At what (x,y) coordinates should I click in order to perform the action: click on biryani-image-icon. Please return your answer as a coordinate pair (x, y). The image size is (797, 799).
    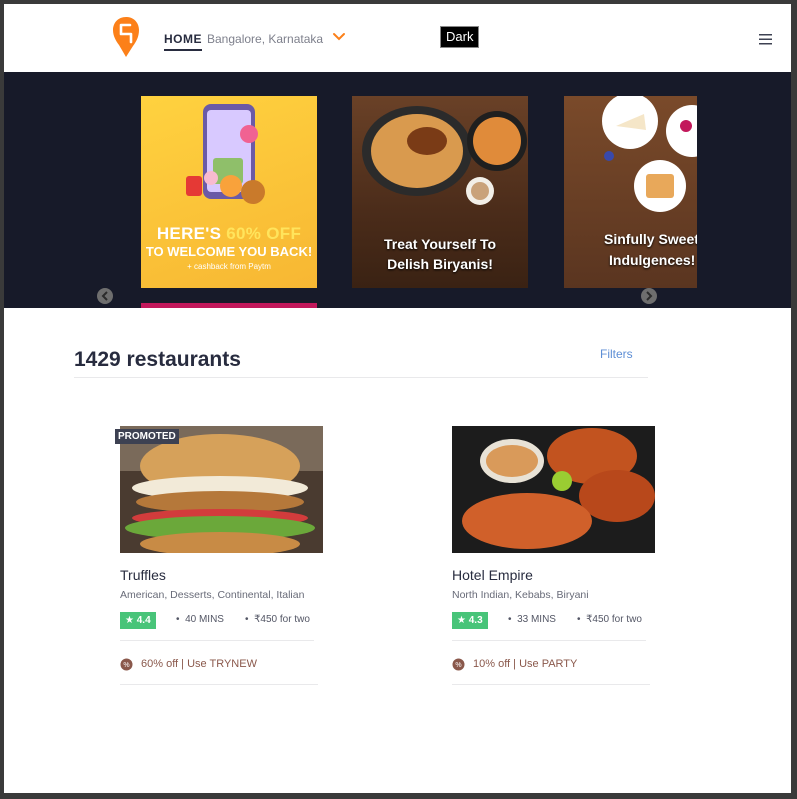
    Looking at the image, I should click on (444, 155).